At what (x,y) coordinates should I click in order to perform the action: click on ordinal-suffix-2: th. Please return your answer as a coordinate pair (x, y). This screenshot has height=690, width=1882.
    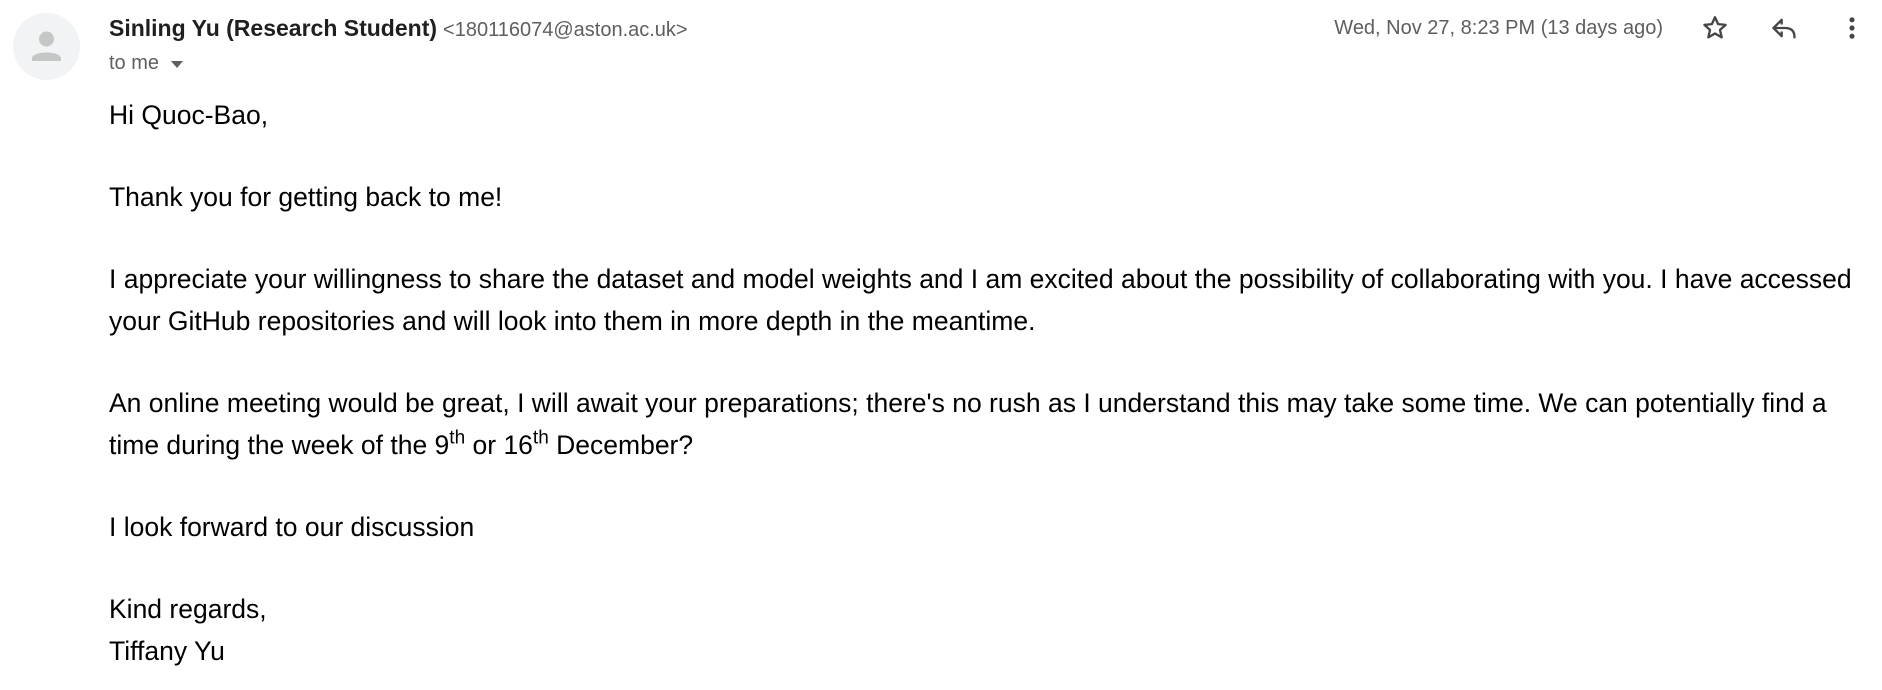
    Looking at the image, I should click on (540, 438).